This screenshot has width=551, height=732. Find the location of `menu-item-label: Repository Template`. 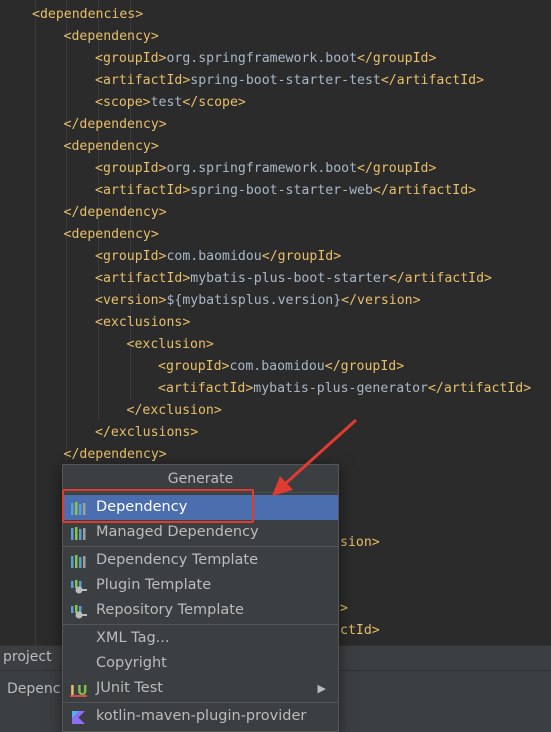

menu-item-label: Repository Template is located at coordinates (170, 610).